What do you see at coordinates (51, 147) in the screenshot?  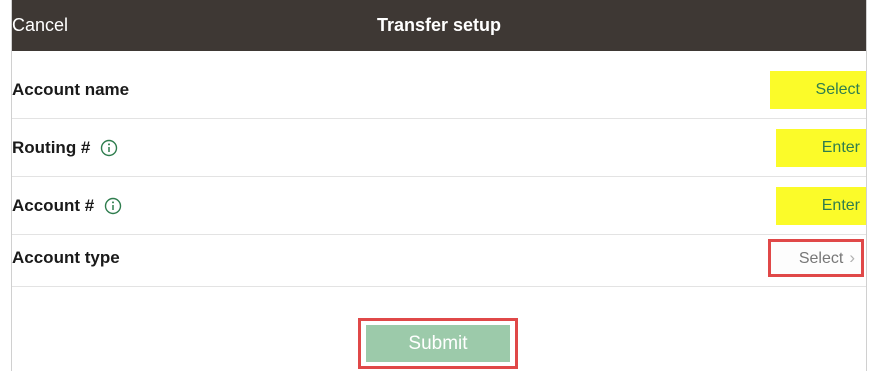 I see `routing-number-label-text: Routing #` at bounding box center [51, 147].